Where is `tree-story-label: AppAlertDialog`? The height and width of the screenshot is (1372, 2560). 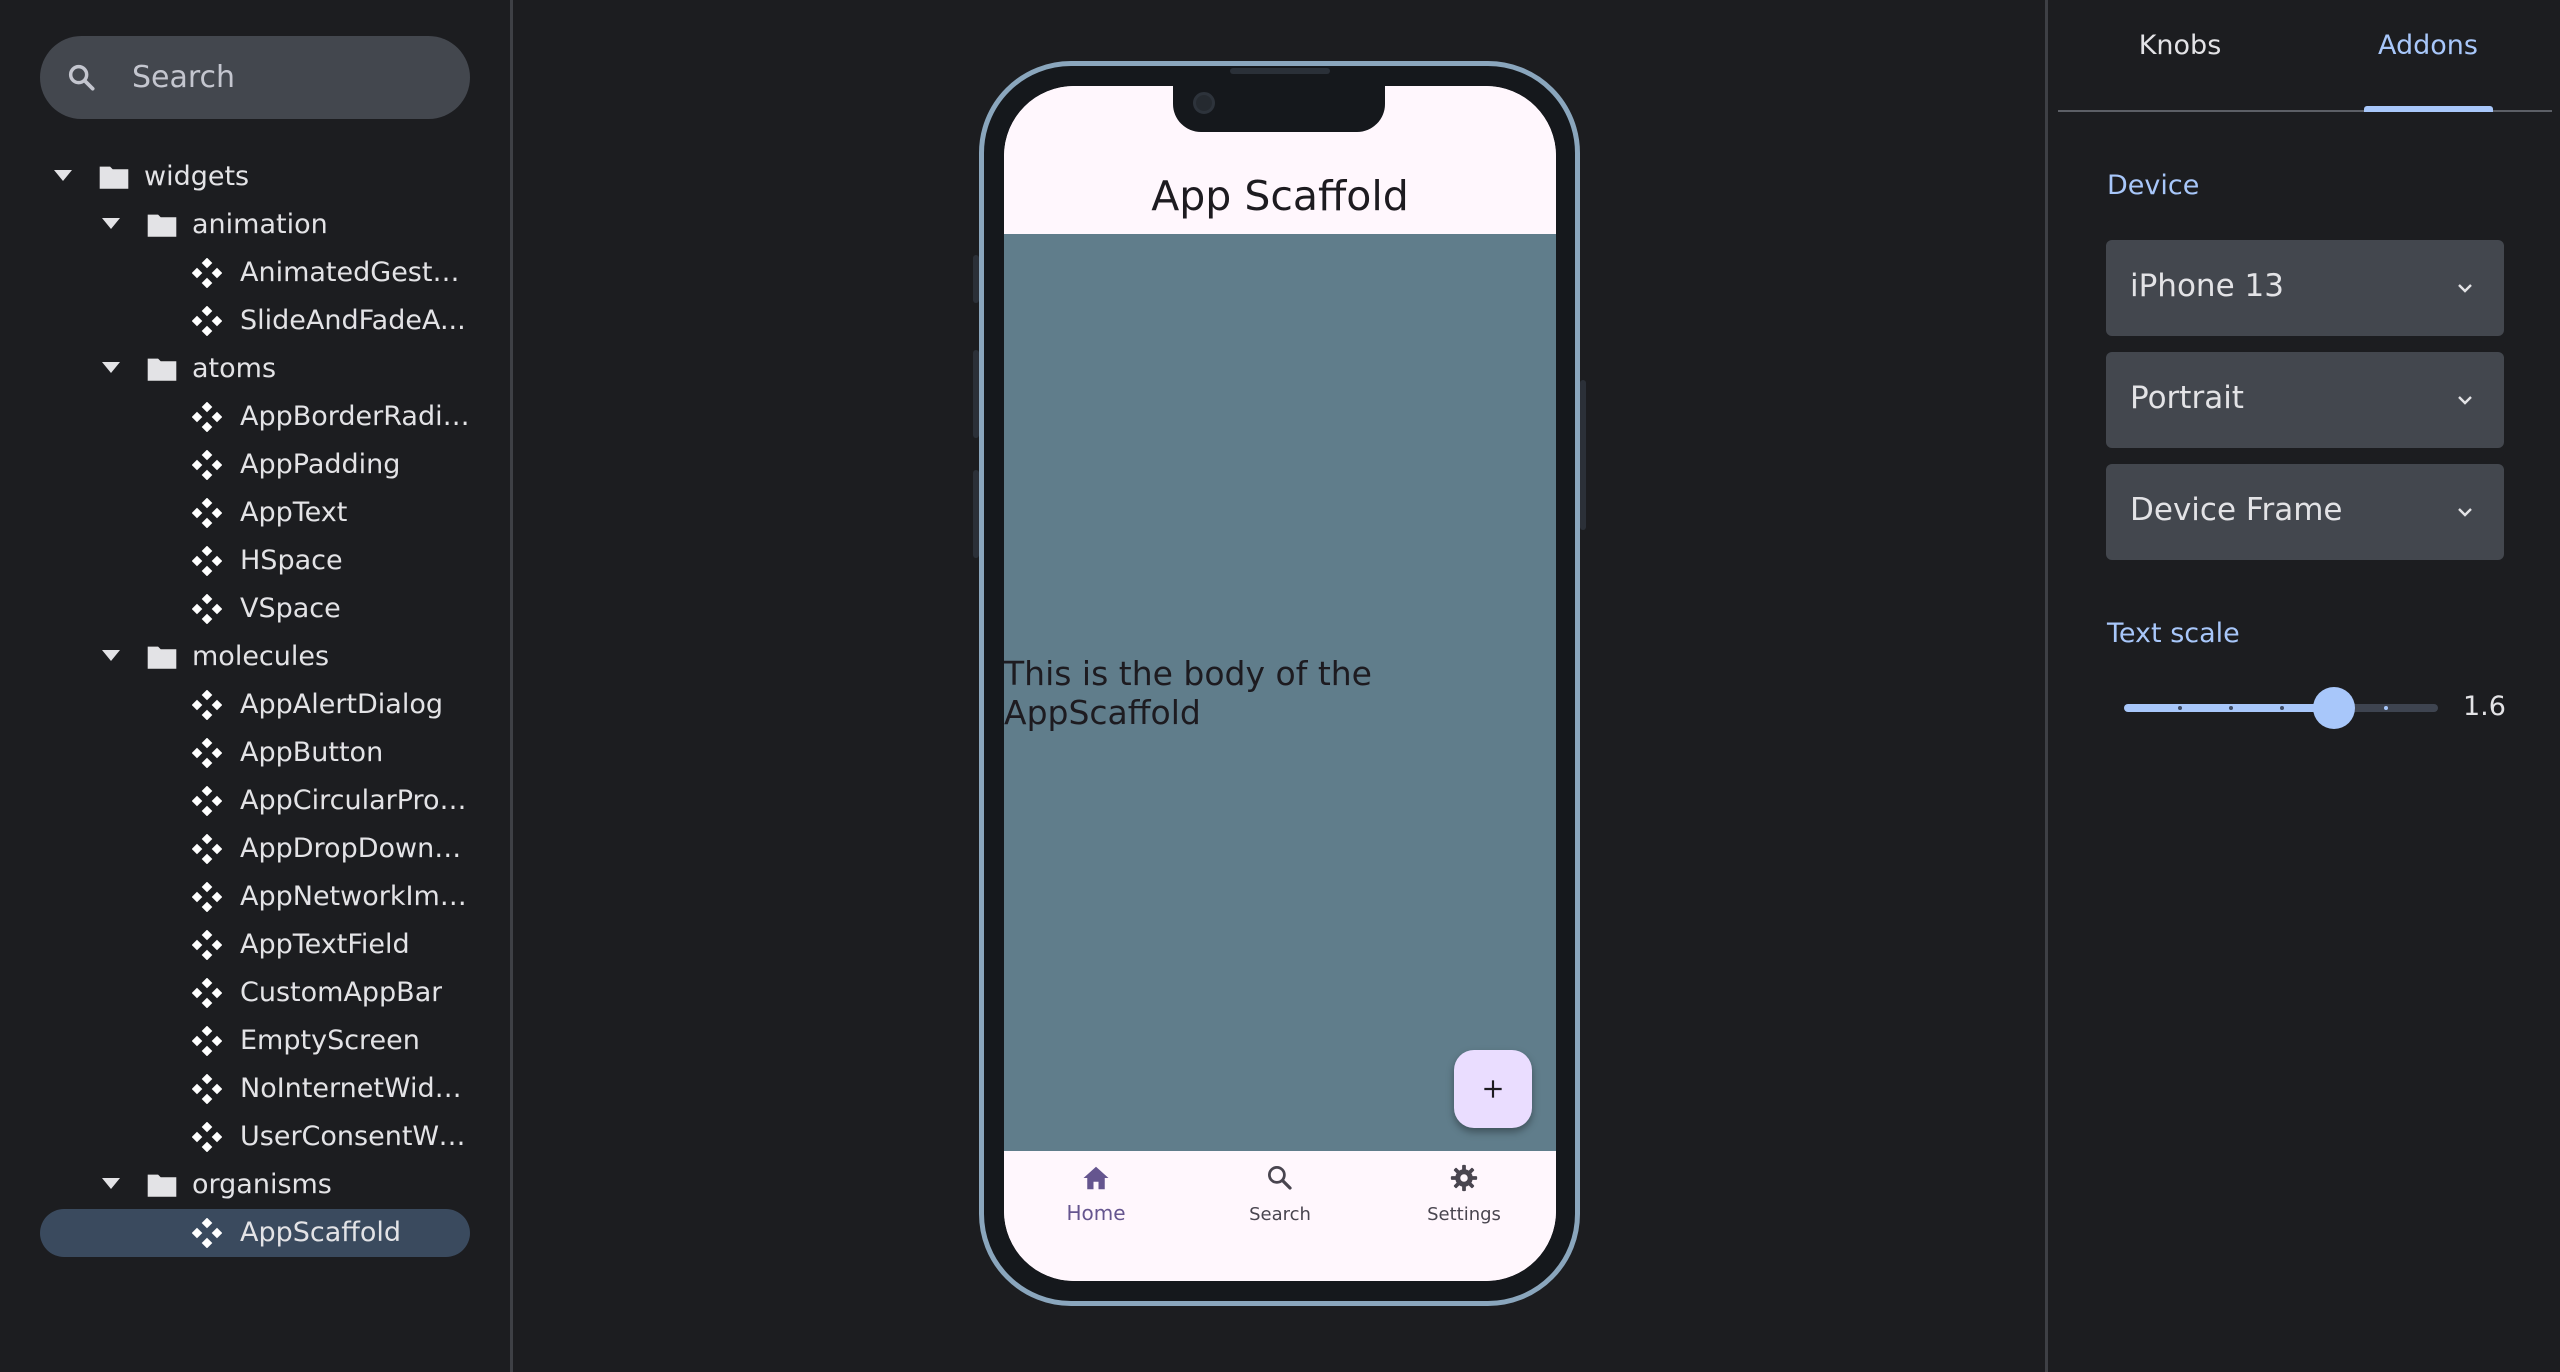 tree-story-label: AppAlertDialog is located at coordinates (342, 704).